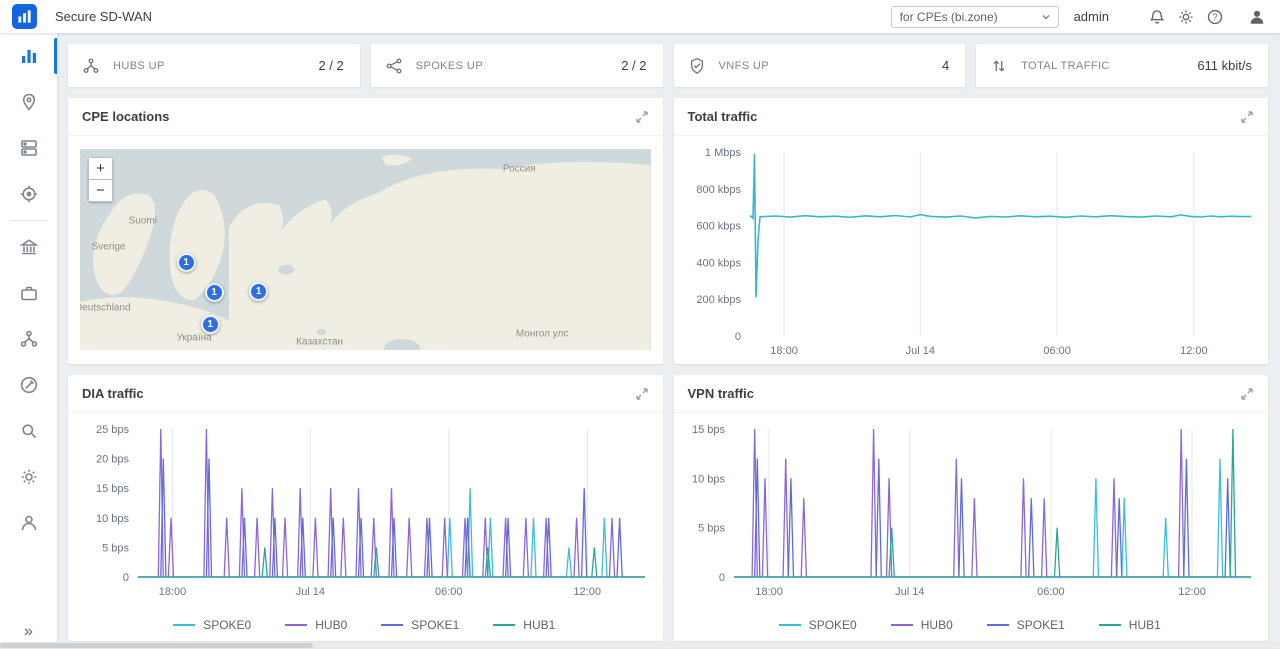 The image size is (1280, 649). What do you see at coordinates (539, 625) in the screenshot?
I see `legend-label: HUB1` at bounding box center [539, 625].